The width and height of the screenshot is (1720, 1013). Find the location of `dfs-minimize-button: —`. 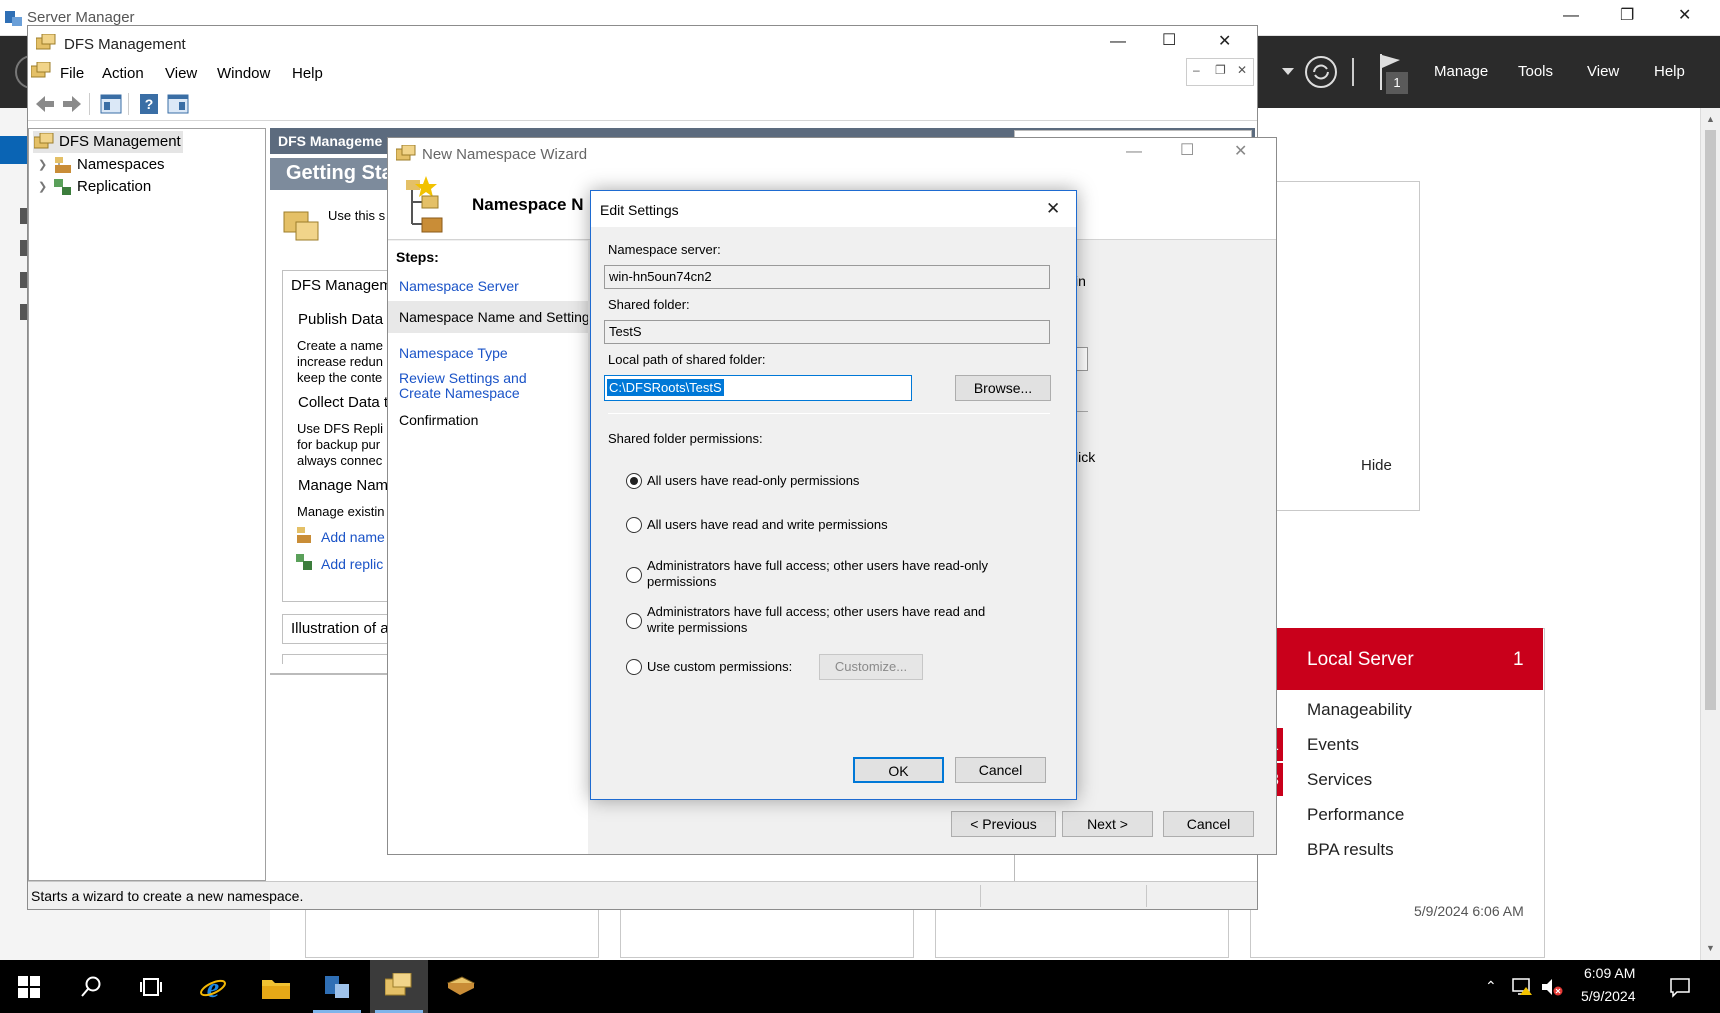

dfs-minimize-button: — is located at coordinates (1118, 42).